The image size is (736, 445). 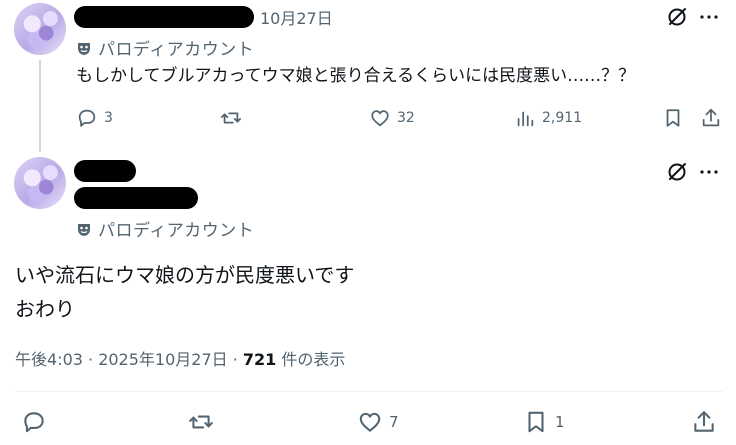 I want to click on tweet1-share-button, so click(x=711, y=118).